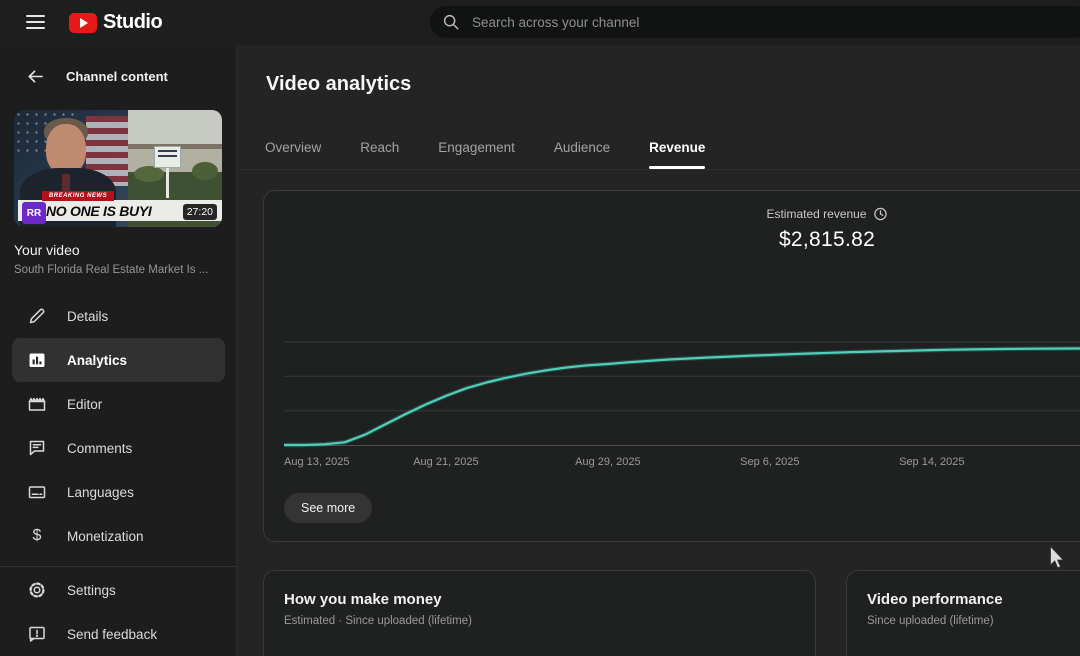 The width and height of the screenshot is (1080, 656). What do you see at coordinates (935, 599) in the screenshot?
I see `card-title: Video performance` at bounding box center [935, 599].